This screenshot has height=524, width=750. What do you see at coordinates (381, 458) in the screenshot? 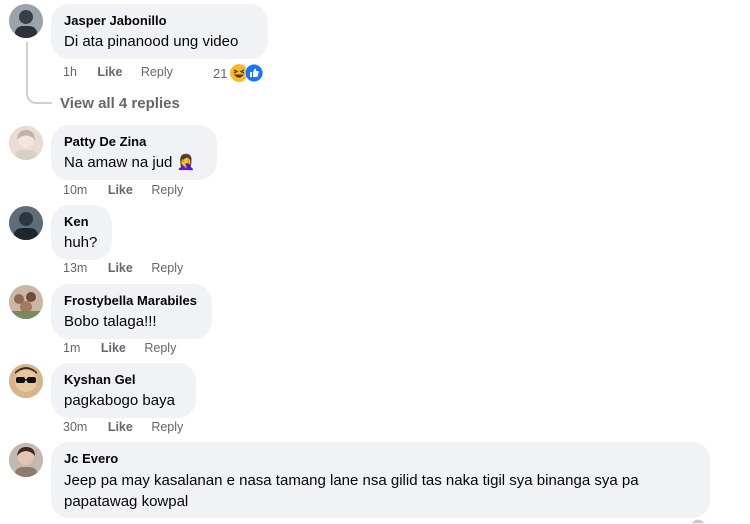
I see `comment-author: Jc Evero` at bounding box center [381, 458].